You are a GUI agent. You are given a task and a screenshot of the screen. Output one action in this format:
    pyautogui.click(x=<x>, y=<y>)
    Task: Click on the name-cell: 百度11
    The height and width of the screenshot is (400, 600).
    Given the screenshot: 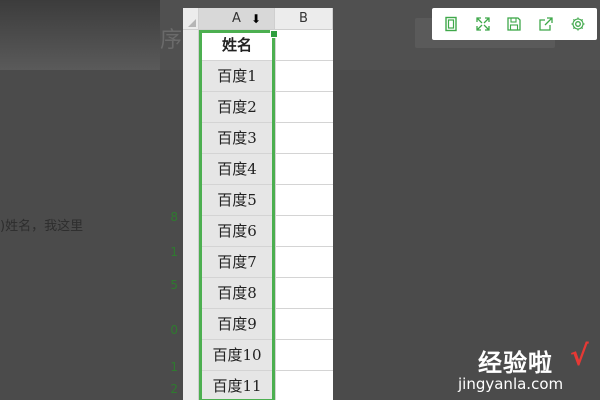 What is the action you would take?
    pyautogui.click(x=237, y=385)
    